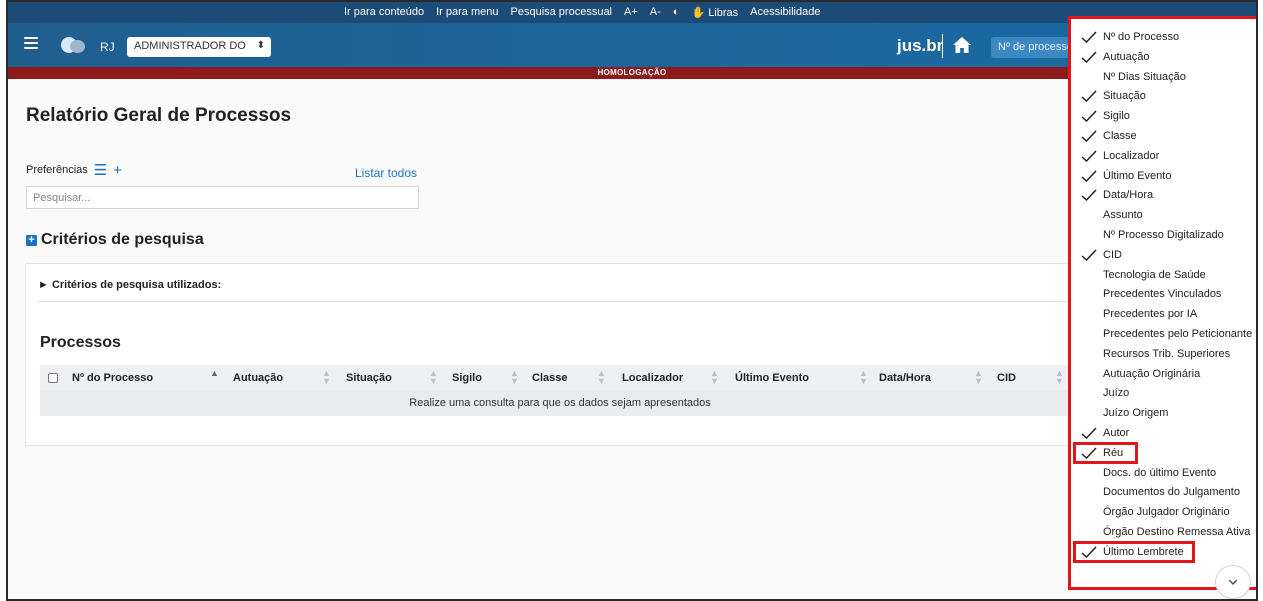 The width and height of the screenshot is (1263, 601). Describe the element at coordinates (549, 378) in the screenshot. I see `column-header: Classe` at that location.